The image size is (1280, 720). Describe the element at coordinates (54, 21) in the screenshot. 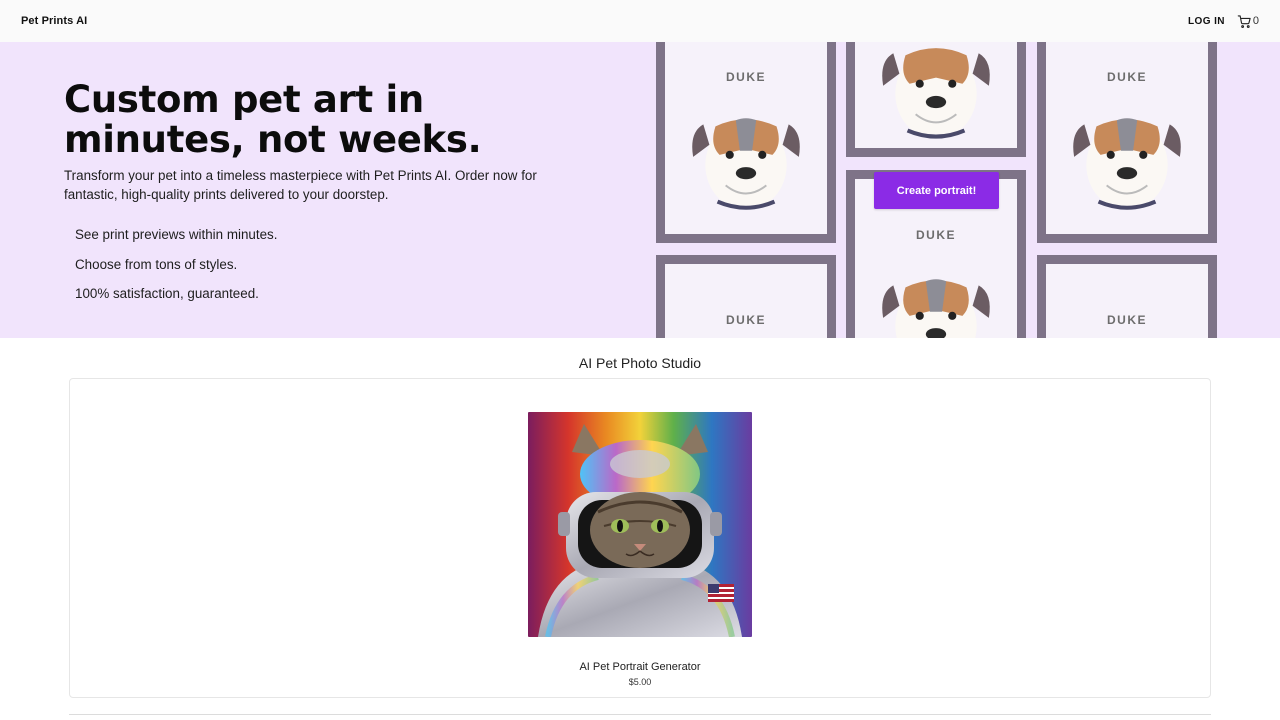

I see `brand-logo: Pet Prints AI` at that location.